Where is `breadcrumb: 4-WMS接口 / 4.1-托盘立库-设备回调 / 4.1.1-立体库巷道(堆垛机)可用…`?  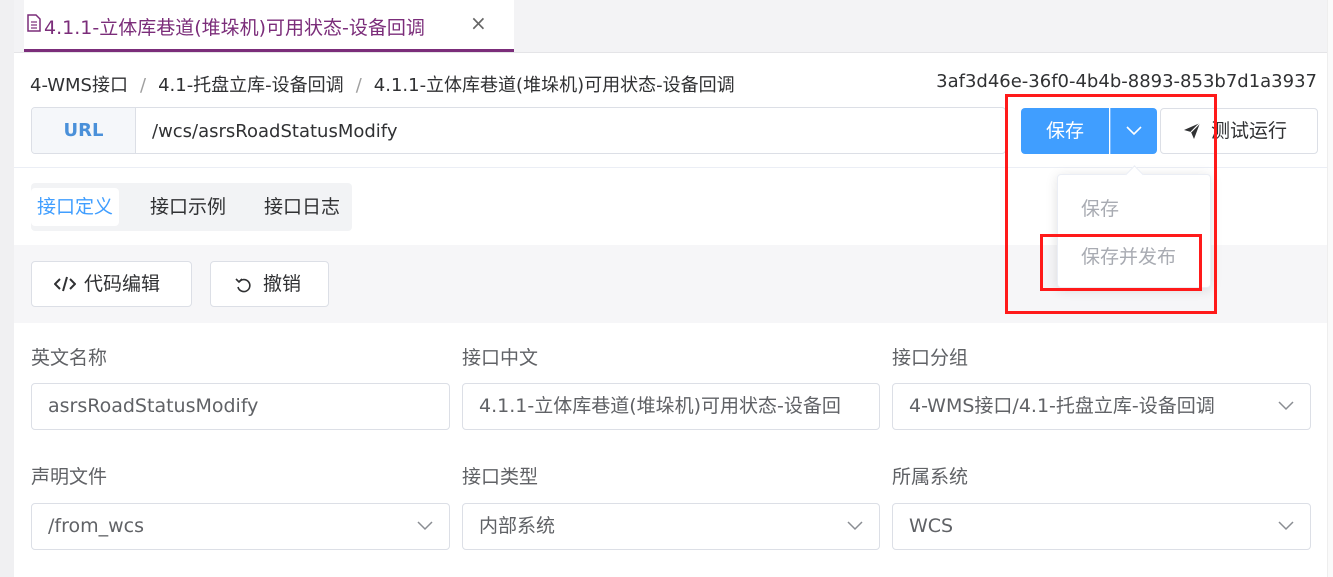
breadcrumb: 4-WMS接口 / 4.1-托盘立库-设备回调 / 4.1.1-立体库巷道(堆垛机)可用… is located at coordinates (382, 84).